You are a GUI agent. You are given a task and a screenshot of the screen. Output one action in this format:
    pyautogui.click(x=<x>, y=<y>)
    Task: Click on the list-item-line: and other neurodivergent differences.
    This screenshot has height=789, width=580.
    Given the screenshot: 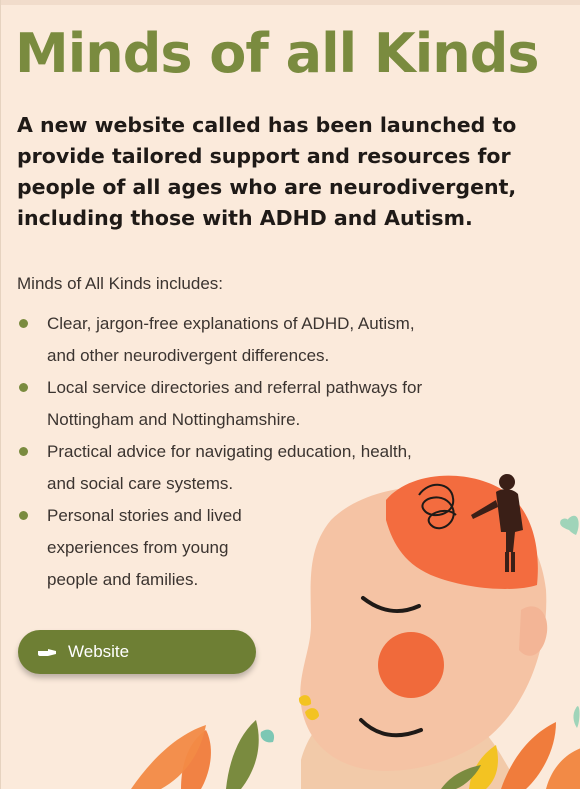 What is the action you would take?
    pyautogui.click(x=188, y=355)
    